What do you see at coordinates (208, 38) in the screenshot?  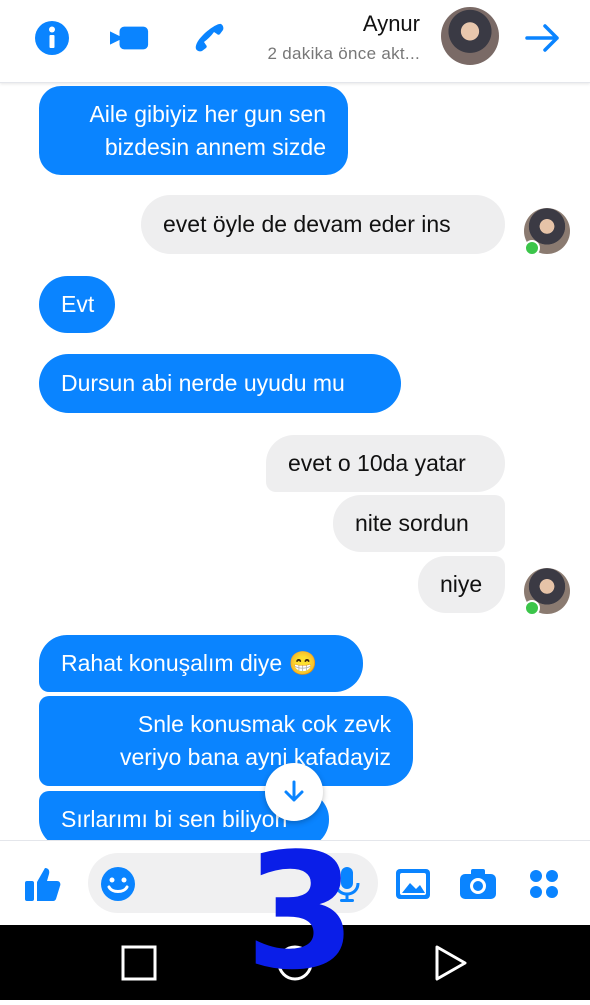 I see `phone-icon` at bounding box center [208, 38].